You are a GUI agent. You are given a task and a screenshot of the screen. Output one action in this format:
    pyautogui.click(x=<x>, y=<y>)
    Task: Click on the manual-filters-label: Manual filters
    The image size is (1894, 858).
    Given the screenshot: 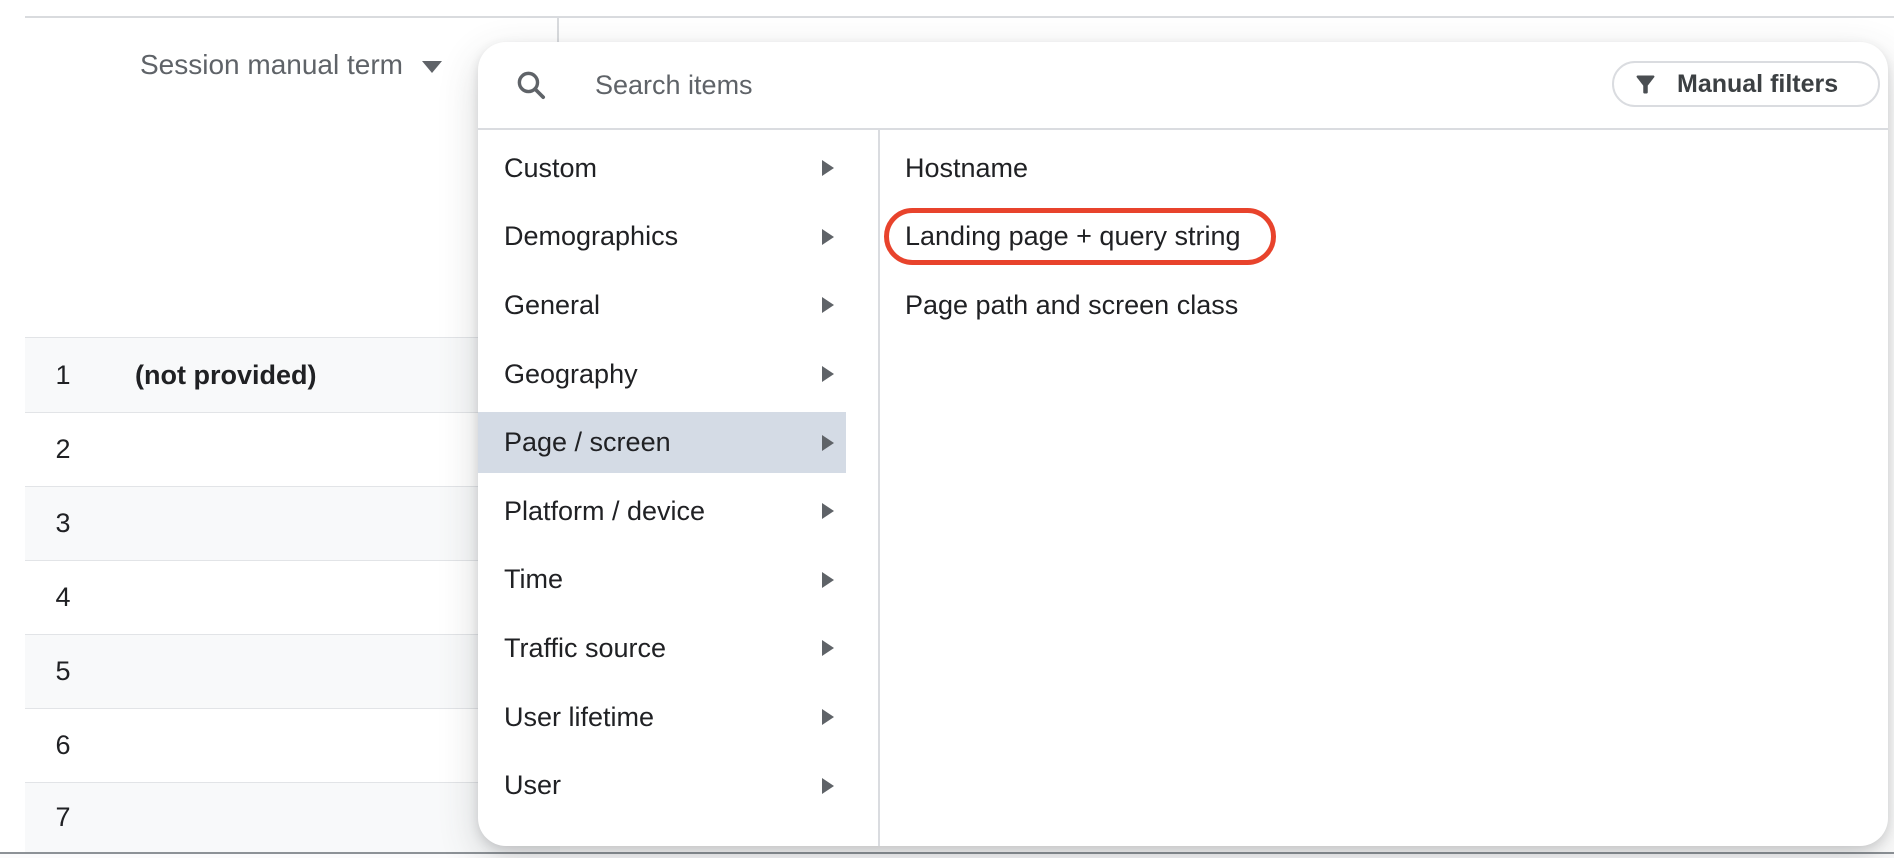 What is the action you would take?
    pyautogui.click(x=1758, y=83)
    